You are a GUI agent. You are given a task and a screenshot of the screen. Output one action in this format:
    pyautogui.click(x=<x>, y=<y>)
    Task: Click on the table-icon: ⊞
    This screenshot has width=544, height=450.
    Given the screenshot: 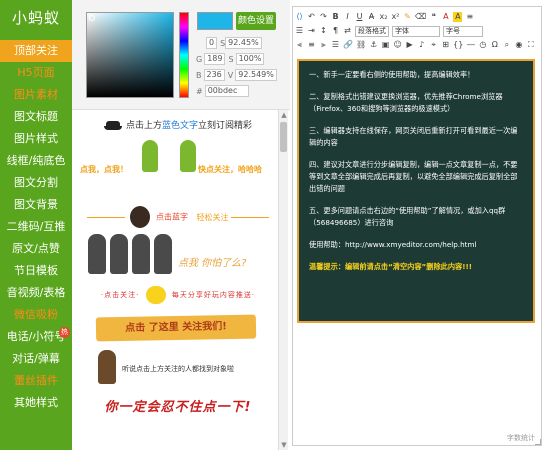 What is the action you would take?
    pyautogui.click(x=445, y=45)
    